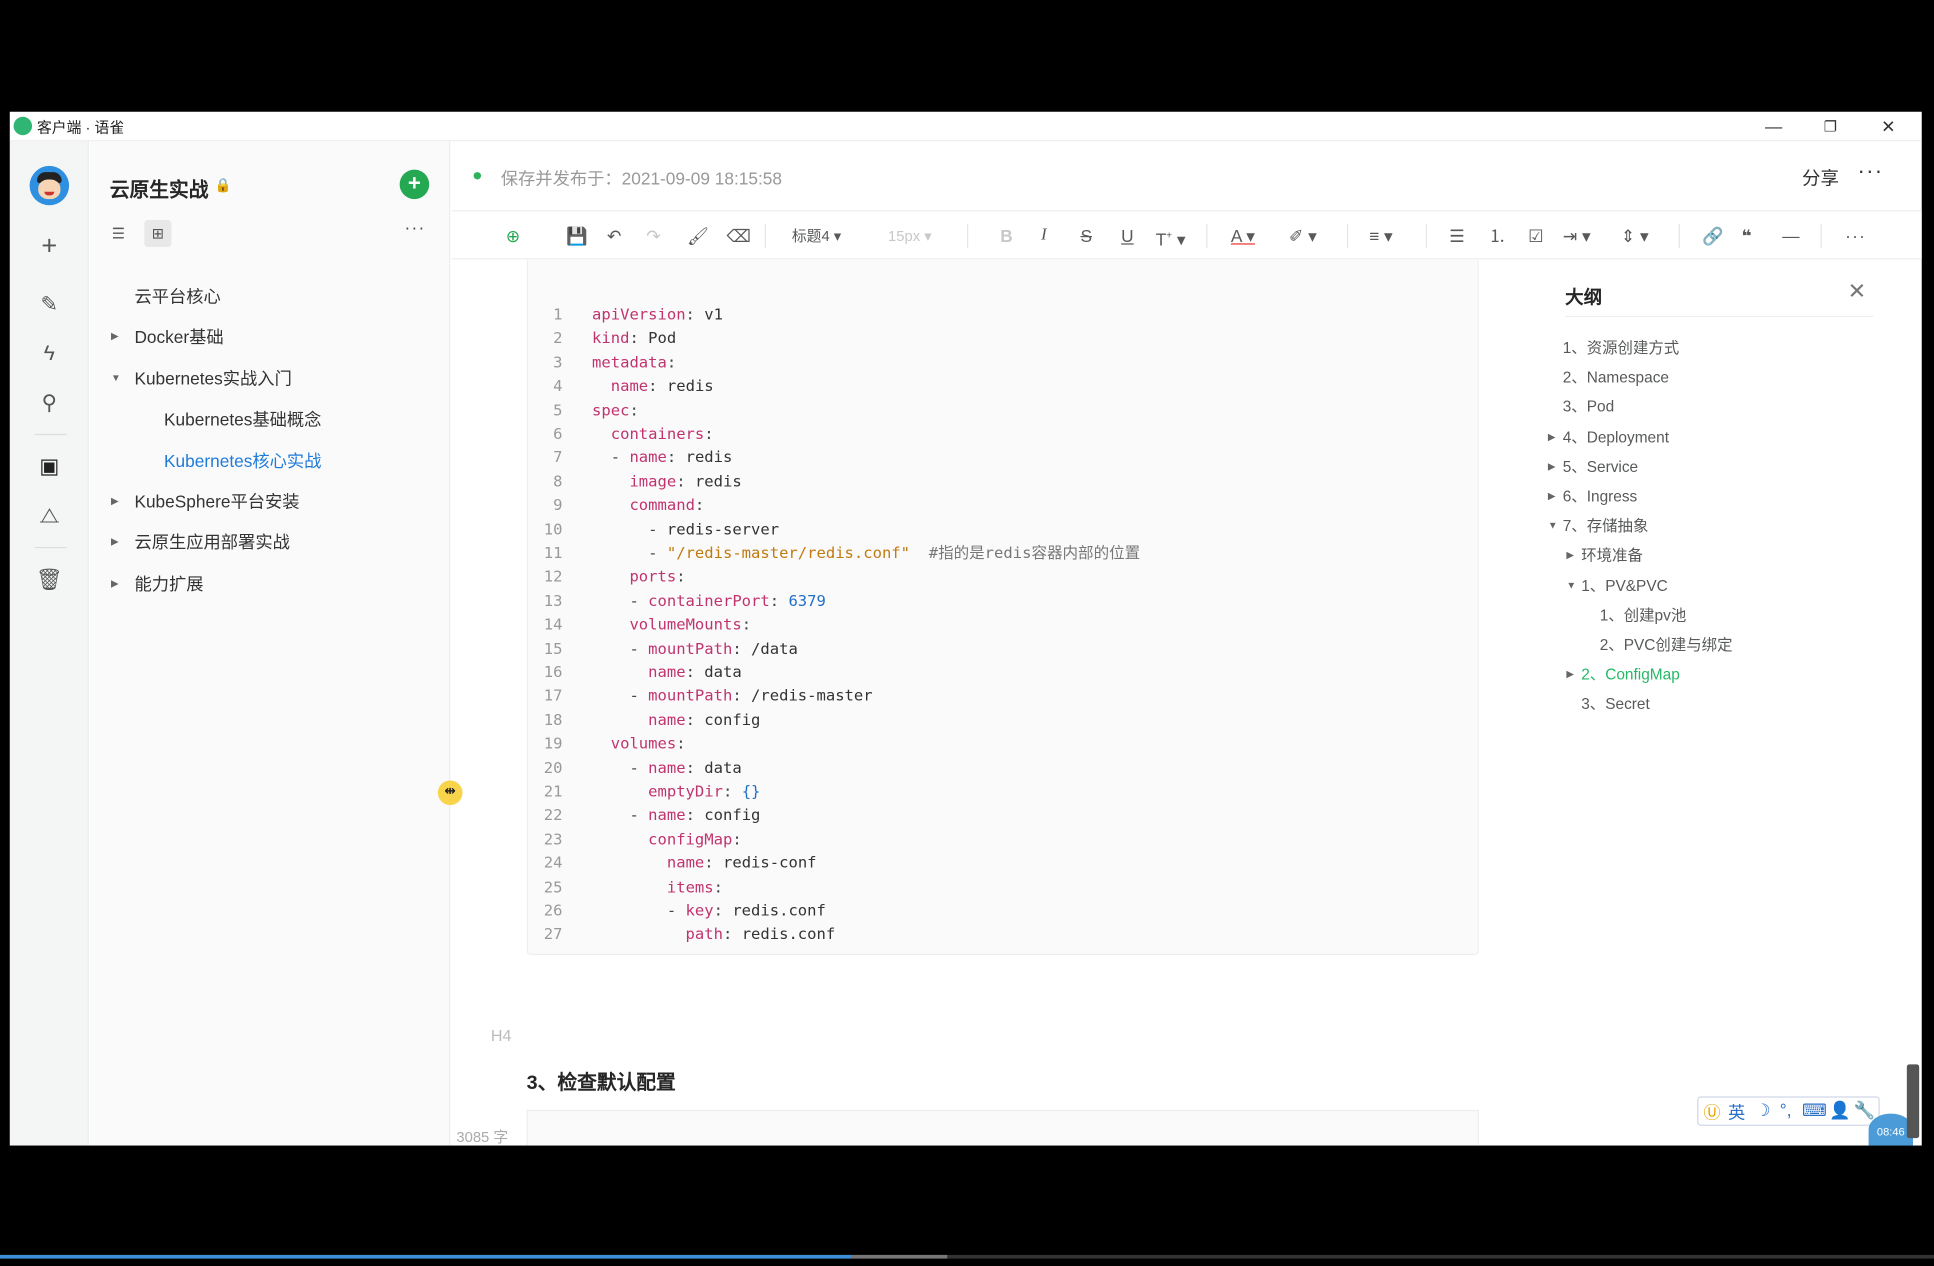 The height and width of the screenshot is (1266, 1934). What do you see at coordinates (513, 235) in the screenshot?
I see `insert-block-icon: ⊕` at bounding box center [513, 235].